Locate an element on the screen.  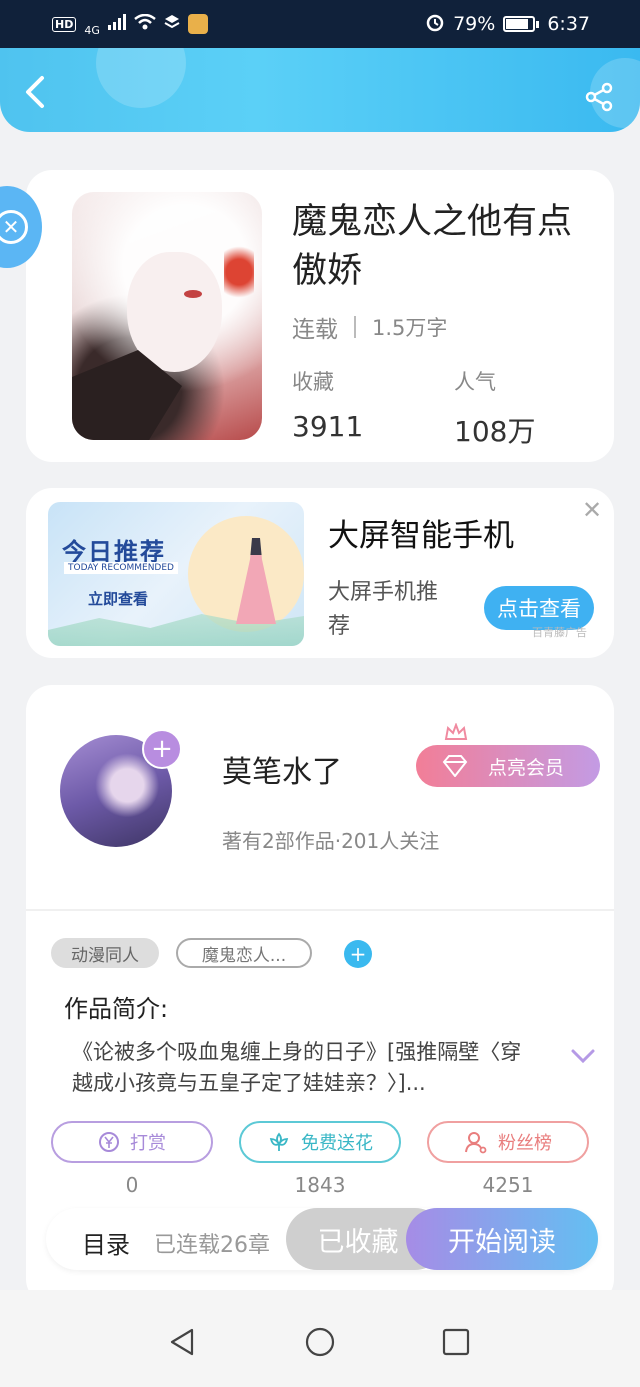
vip-button-label: 点亮会员 is located at coordinates (526, 767).